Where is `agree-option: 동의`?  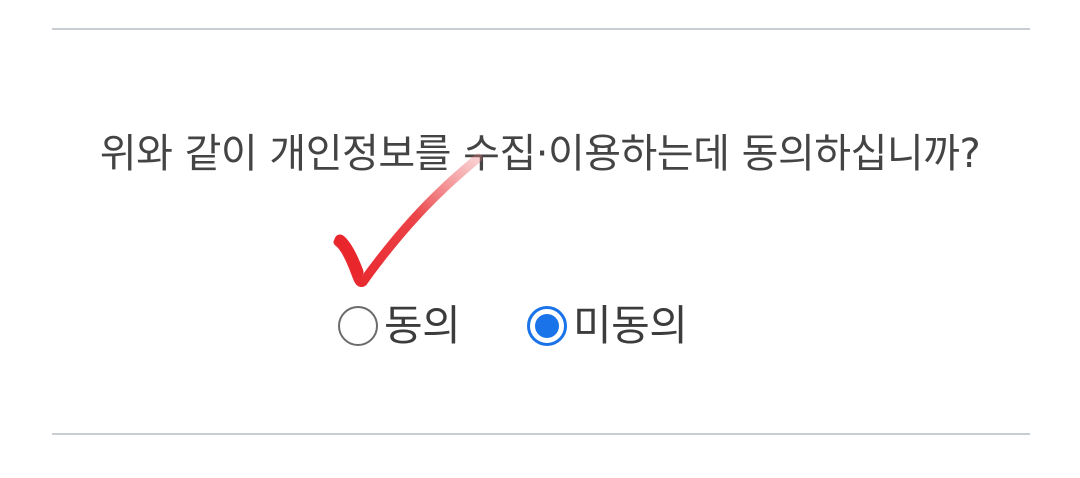 agree-option: 동의 is located at coordinates (399, 326).